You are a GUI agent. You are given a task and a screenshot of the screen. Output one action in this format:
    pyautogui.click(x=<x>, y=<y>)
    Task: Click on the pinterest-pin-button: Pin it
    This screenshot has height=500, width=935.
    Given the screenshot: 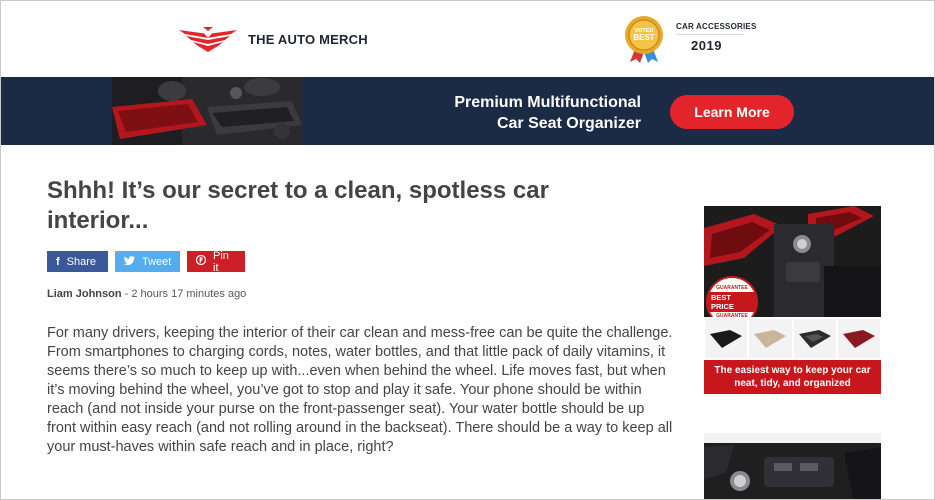 What is the action you would take?
    pyautogui.click(x=216, y=261)
    